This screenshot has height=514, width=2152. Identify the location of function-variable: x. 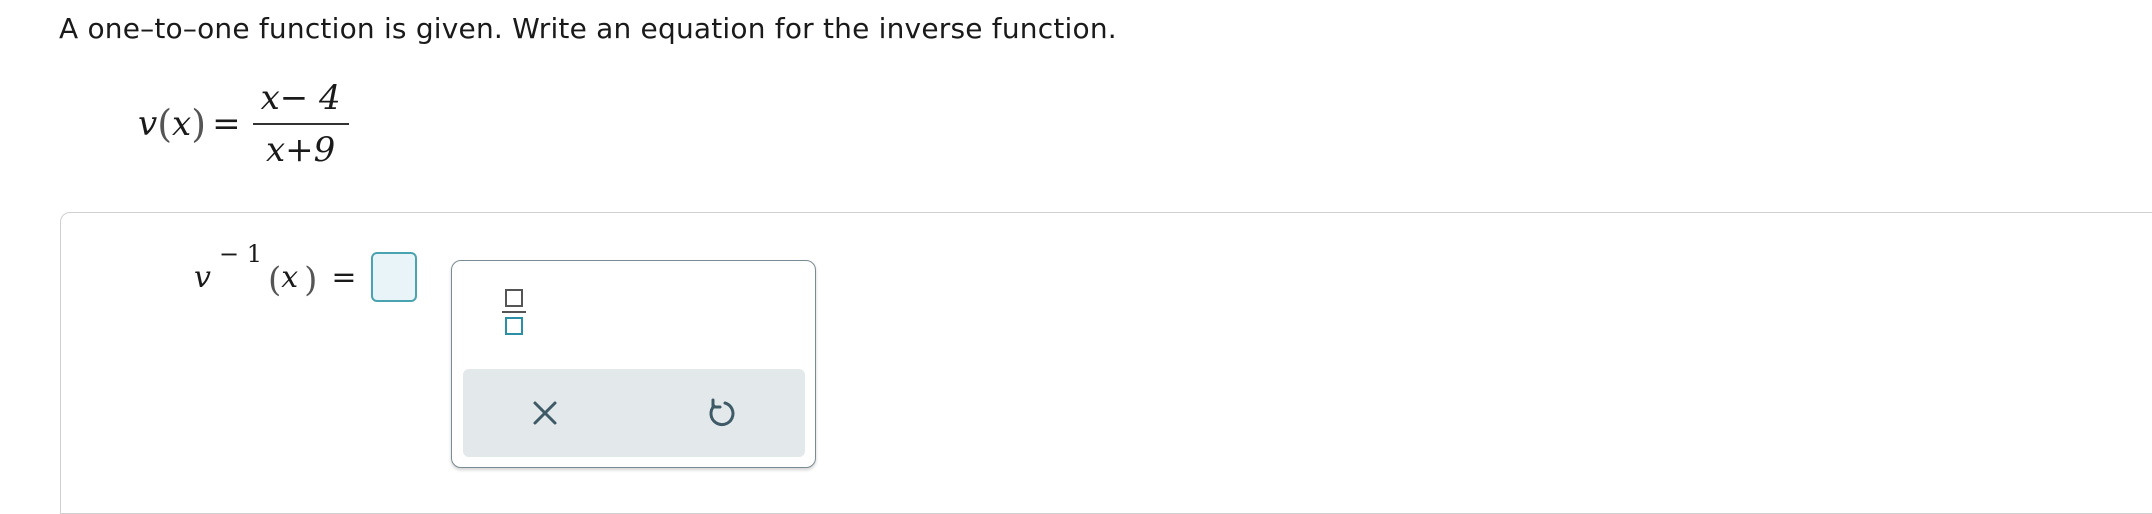
(182, 124).